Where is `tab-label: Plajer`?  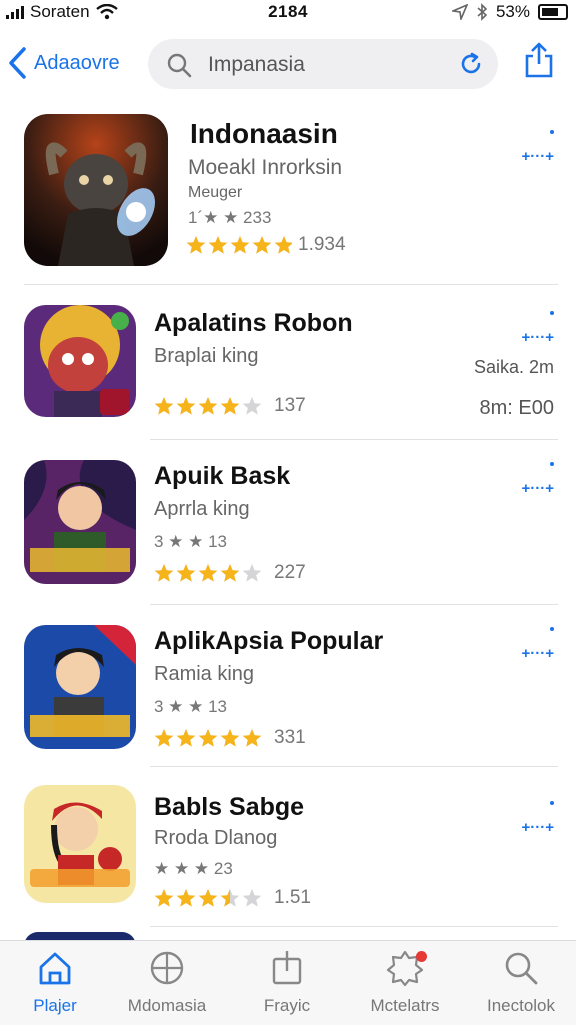
tab-label: Plajer is located at coordinates (55, 1005).